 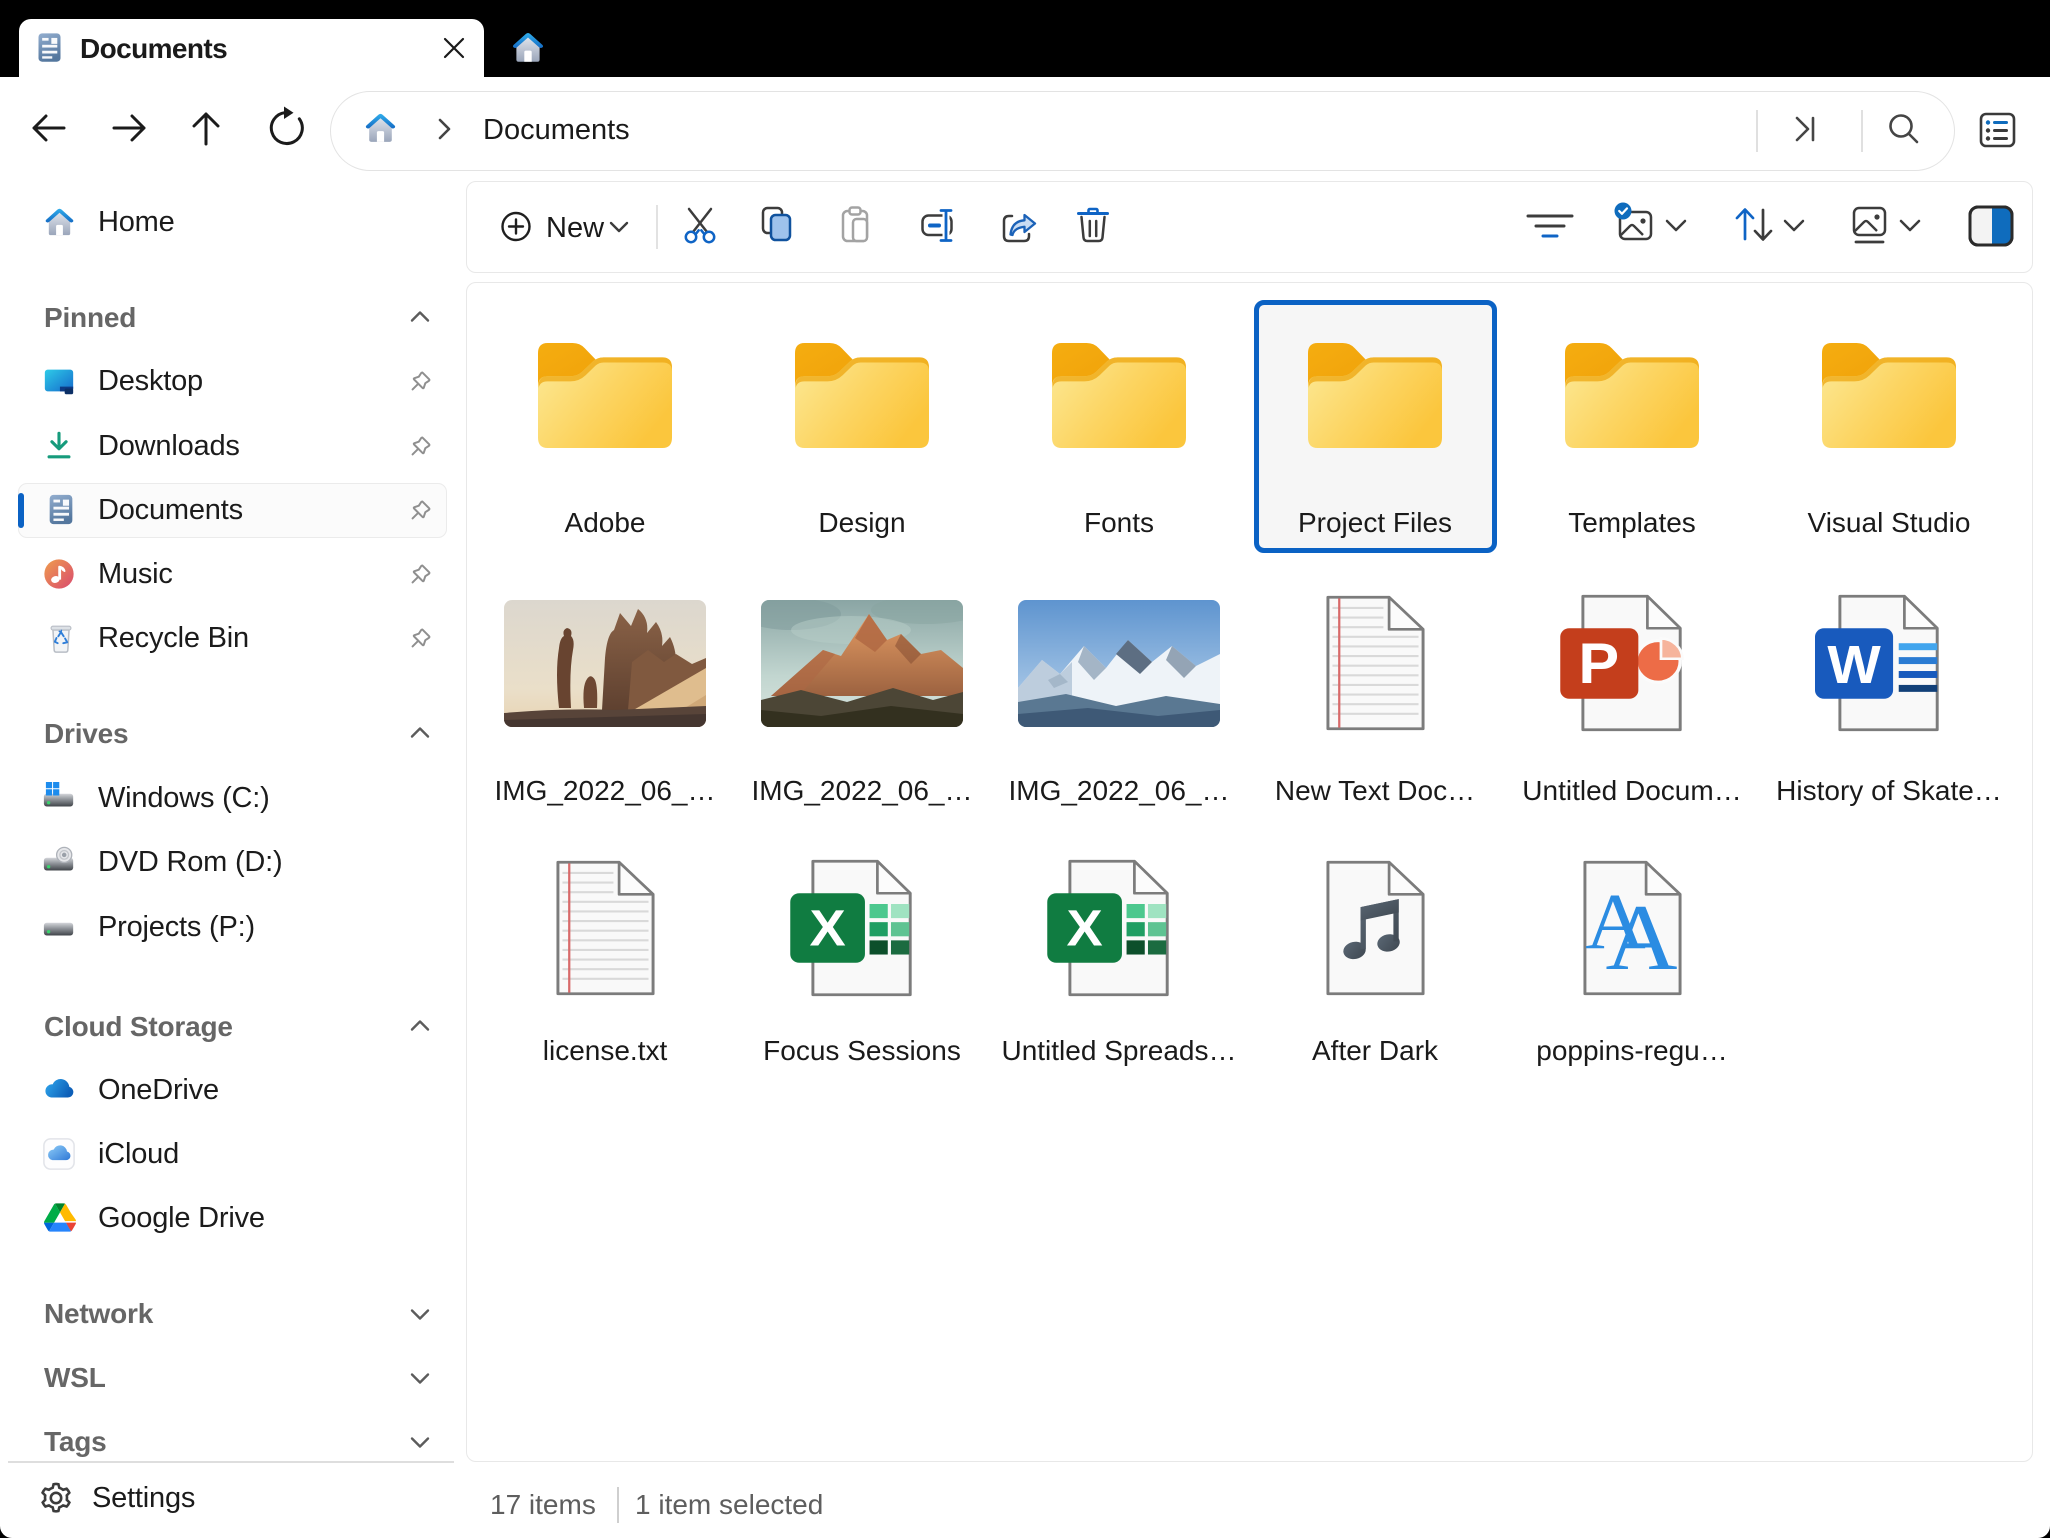 I want to click on svg-text: W, so click(x=1853, y=664).